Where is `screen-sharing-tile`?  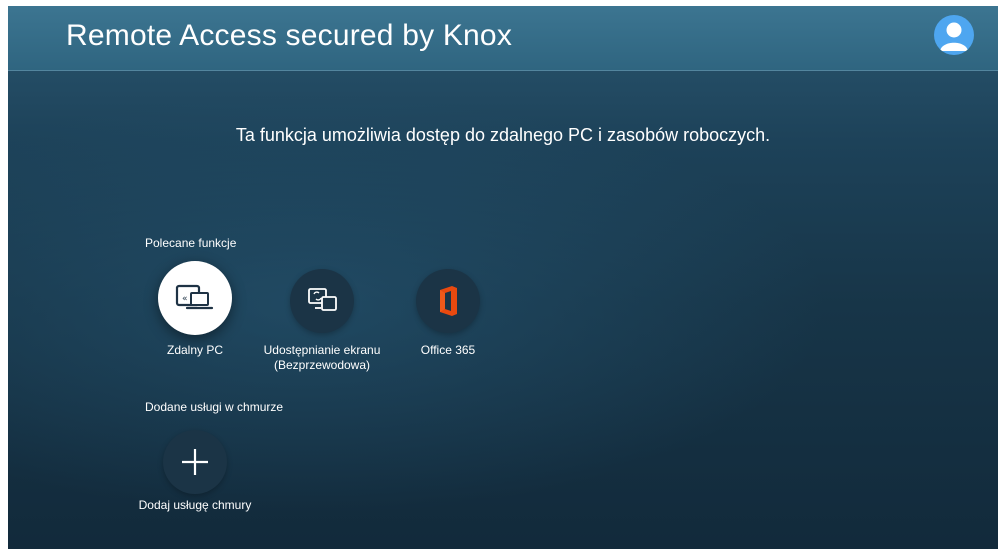 screen-sharing-tile is located at coordinates (322, 301).